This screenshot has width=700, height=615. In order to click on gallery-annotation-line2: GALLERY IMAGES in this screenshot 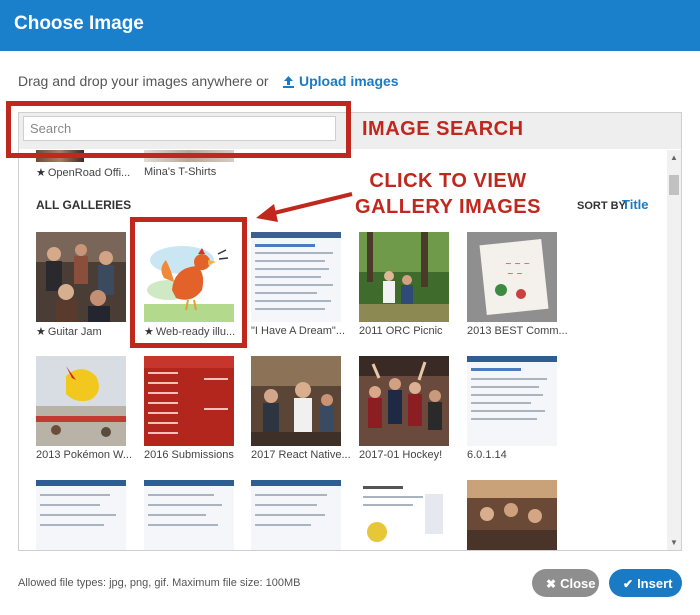, I will do `click(448, 207)`.